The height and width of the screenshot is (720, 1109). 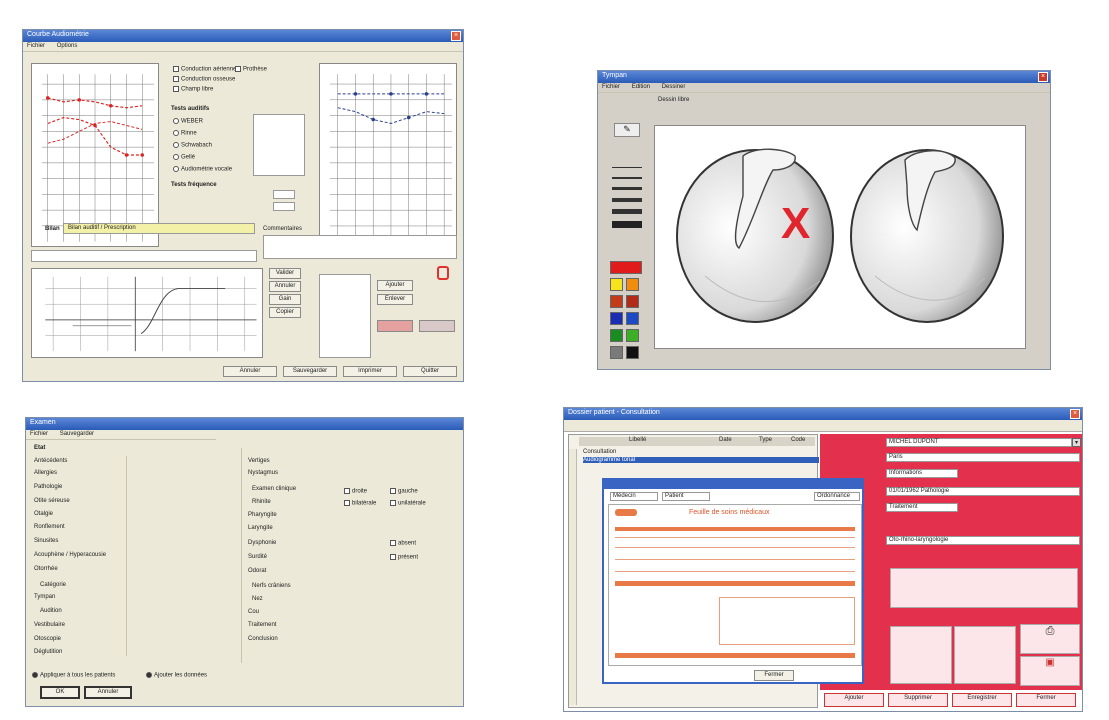 What do you see at coordinates (70, 555) in the screenshot?
I see `left-item-8: Acouphène / Hyperacousie` at bounding box center [70, 555].